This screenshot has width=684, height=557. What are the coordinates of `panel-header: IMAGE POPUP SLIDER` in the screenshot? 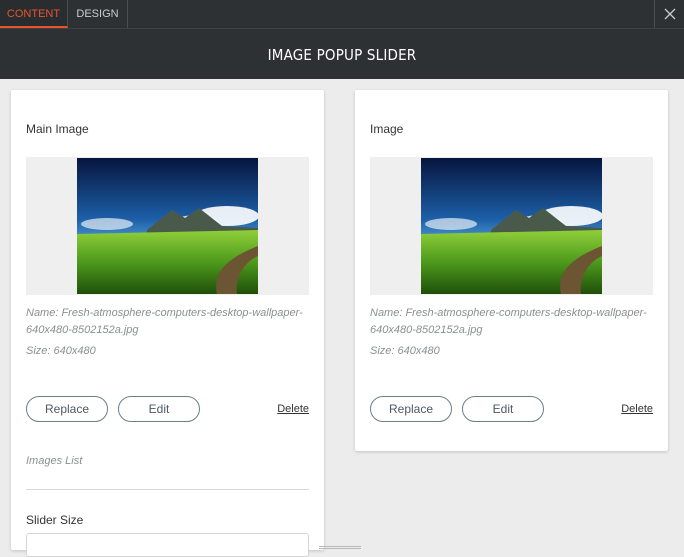 It's located at (342, 53).